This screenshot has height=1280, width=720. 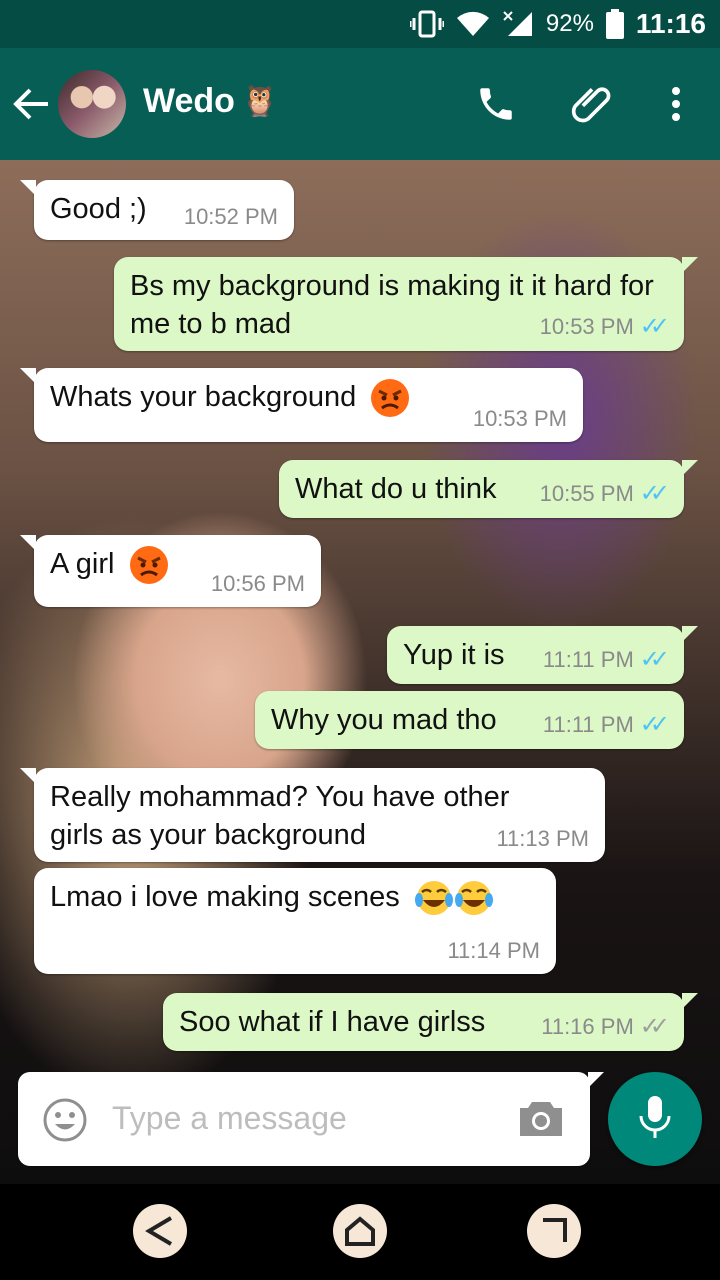 I want to click on message-text: Yup it is, so click(x=454, y=655).